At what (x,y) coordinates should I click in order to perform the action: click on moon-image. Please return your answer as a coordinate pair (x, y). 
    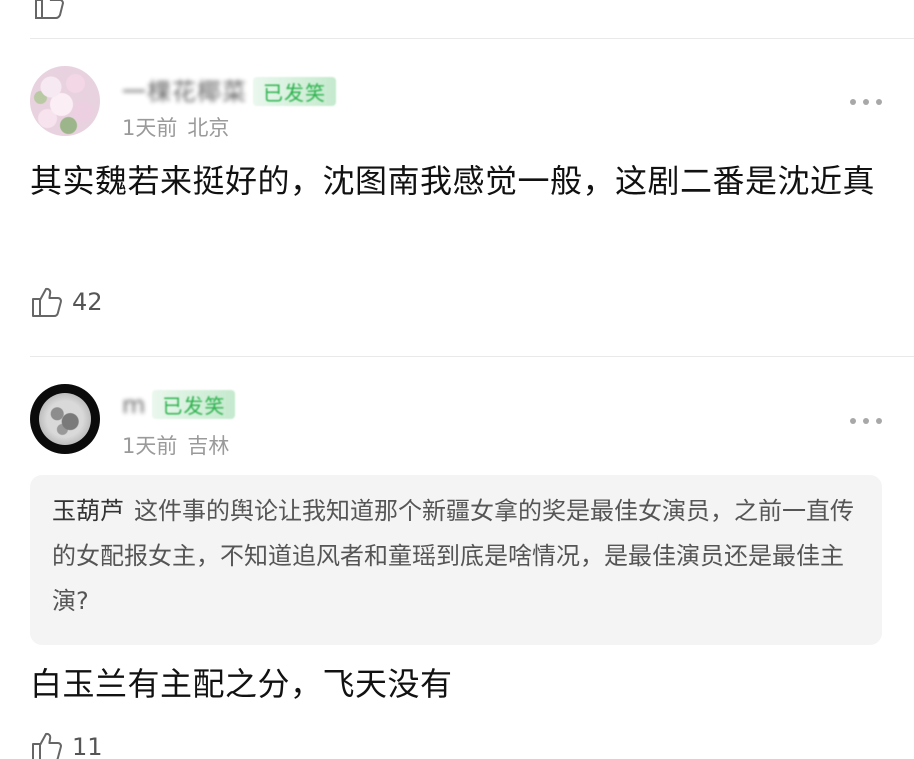
    Looking at the image, I should click on (65, 419).